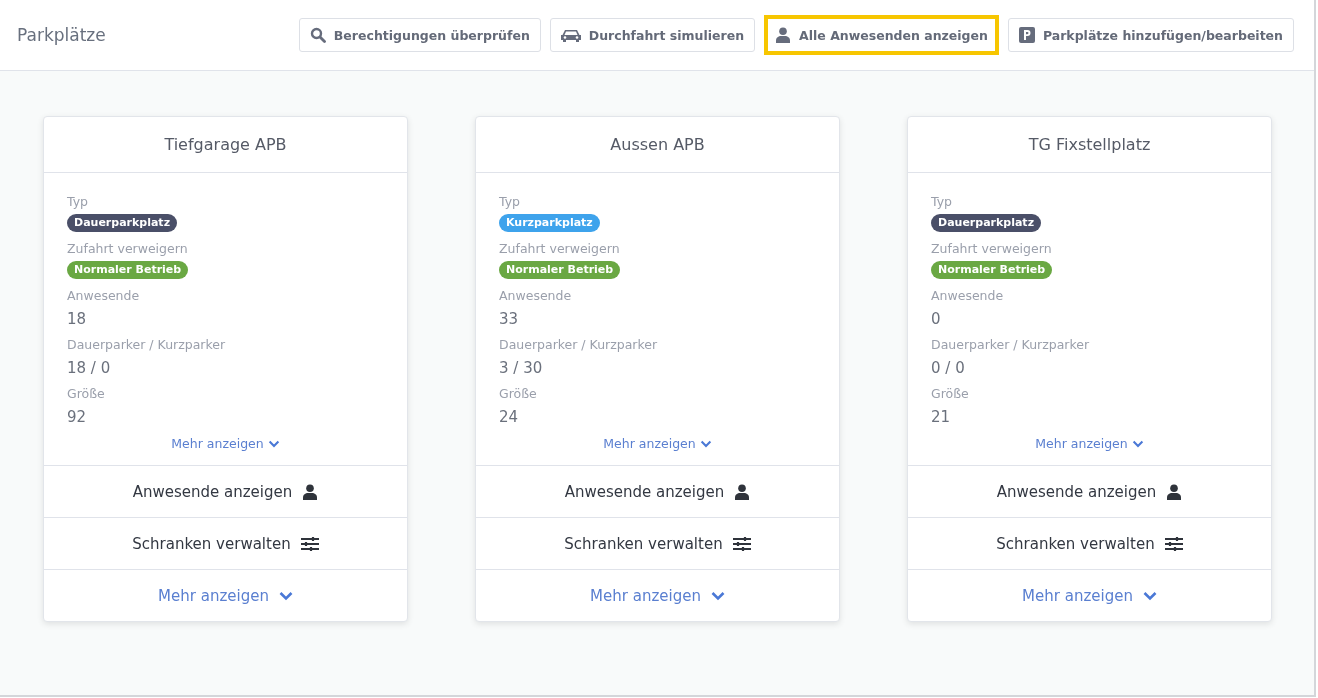  I want to click on toolbar-button: Durchfahrt simulieren, so click(652, 35).